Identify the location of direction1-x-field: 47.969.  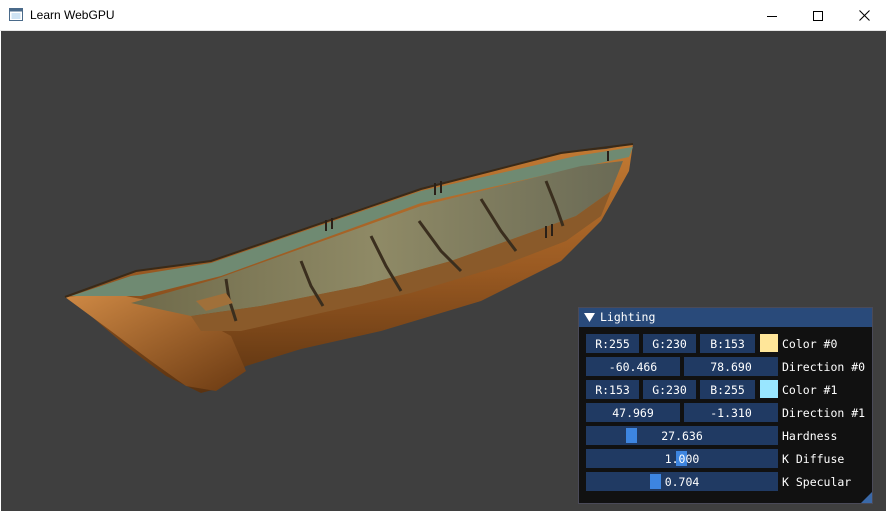
(633, 412).